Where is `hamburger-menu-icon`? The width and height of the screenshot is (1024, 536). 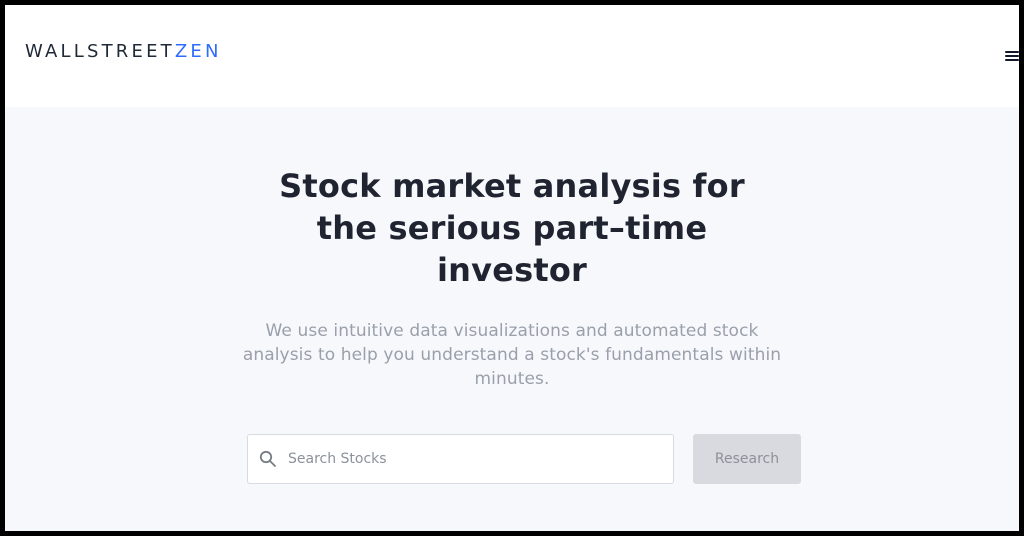
hamburger-menu-icon is located at coordinates (1012, 57).